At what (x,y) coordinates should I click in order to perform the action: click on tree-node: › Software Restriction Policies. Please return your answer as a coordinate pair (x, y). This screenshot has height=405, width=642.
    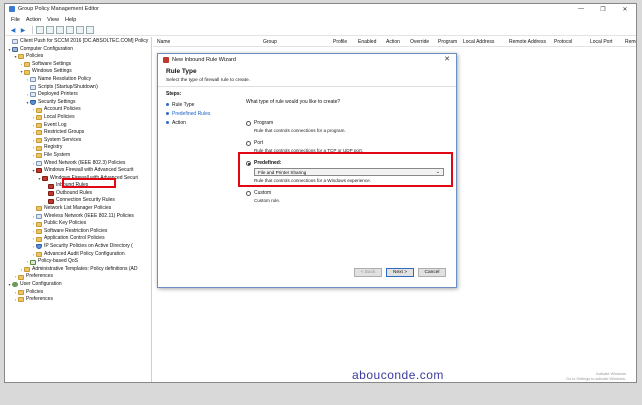
    Looking at the image, I should click on (78, 232).